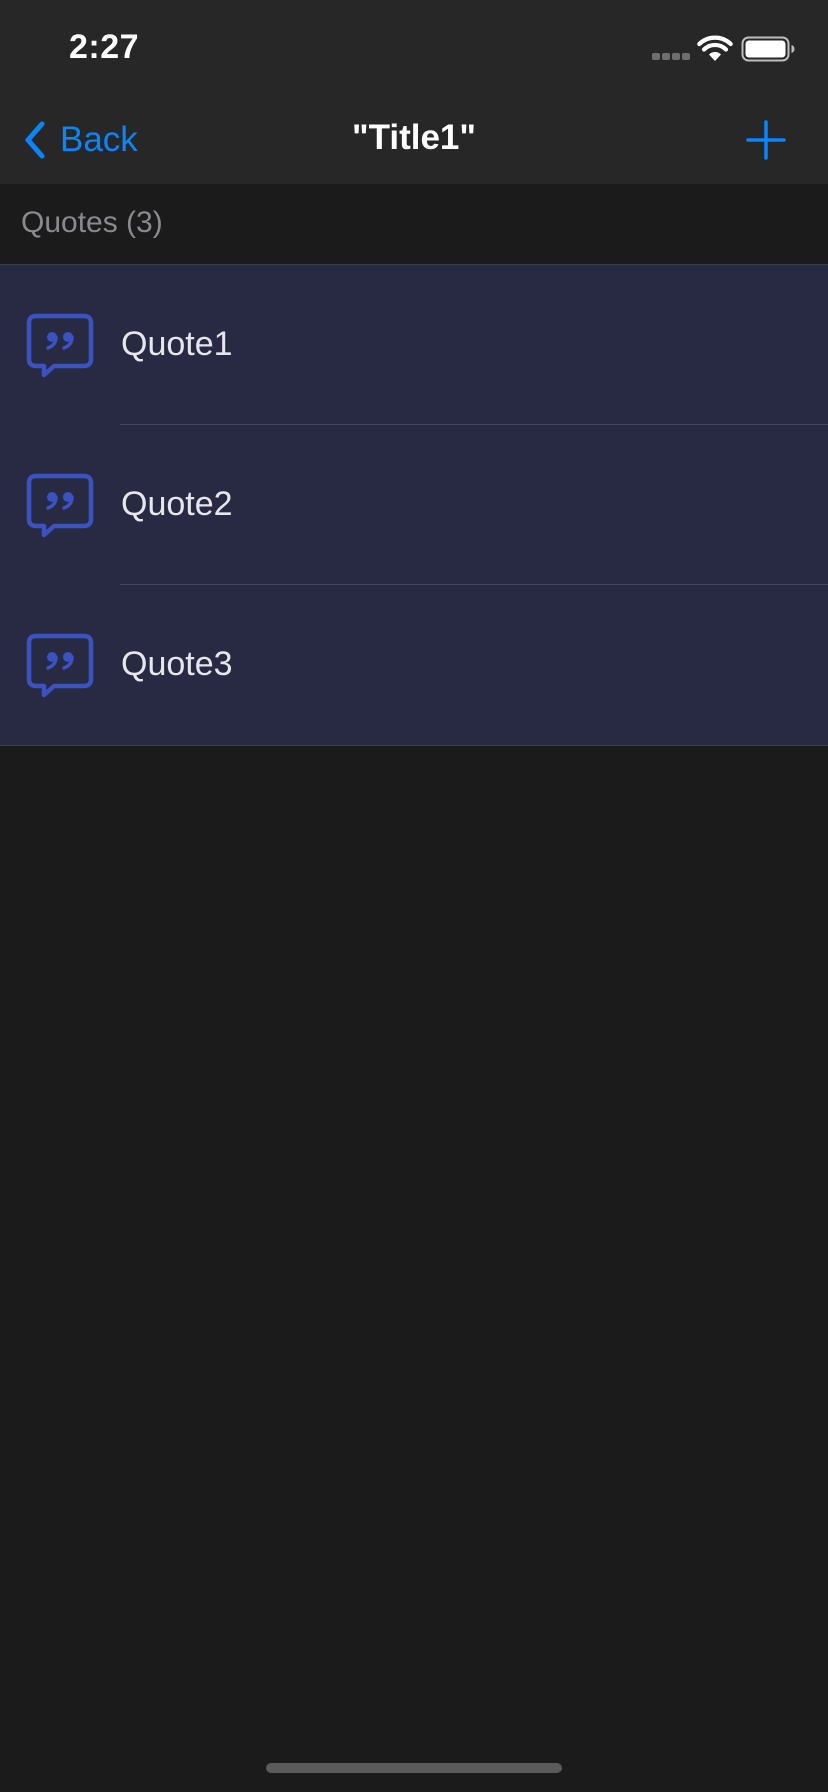  I want to click on cellular-signal-icon, so click(672, 57).